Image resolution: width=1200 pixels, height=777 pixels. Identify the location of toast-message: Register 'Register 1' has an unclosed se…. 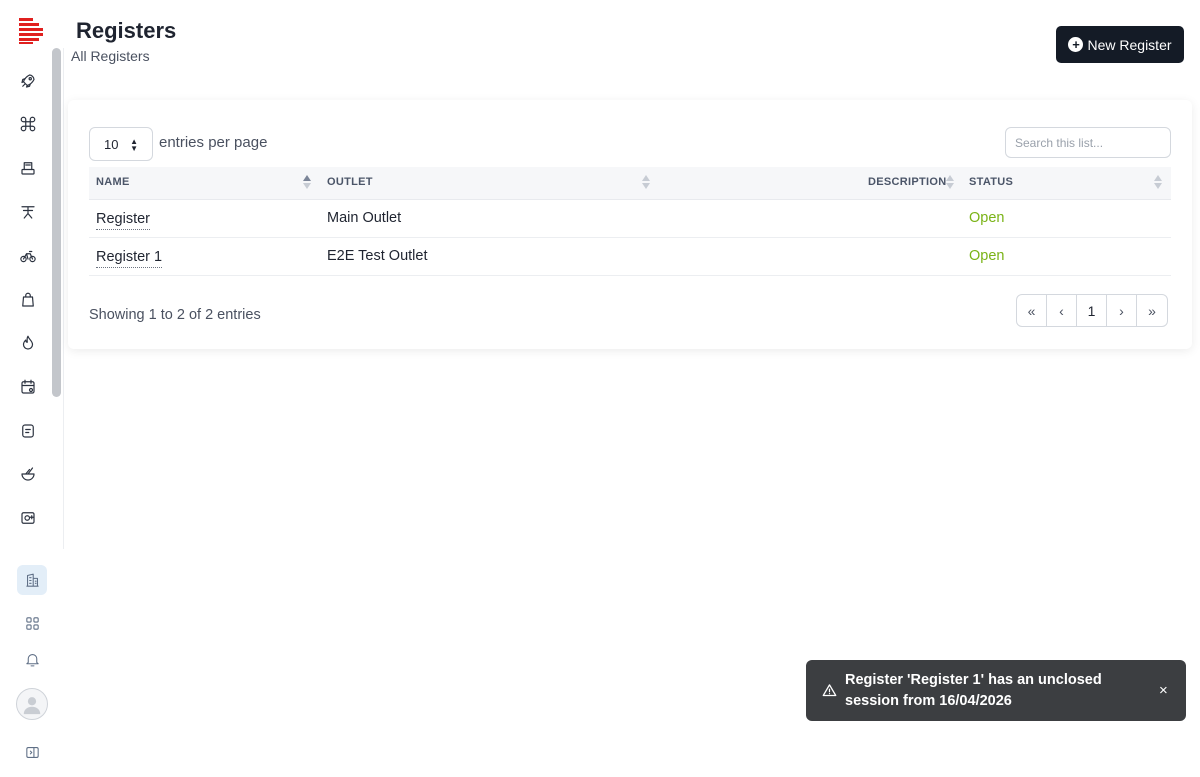
(973, 690).